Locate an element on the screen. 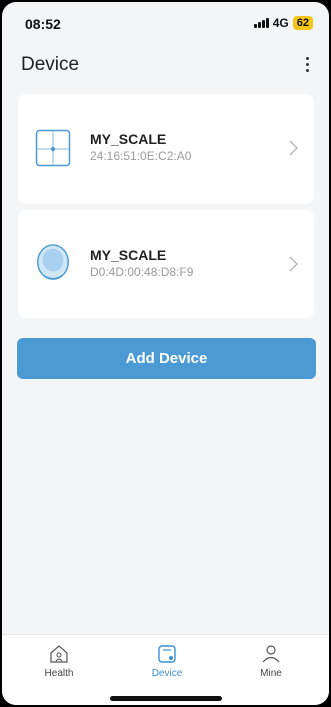 This screenshot has height=707, width=331. nav-item-device: Device is located at coordinates (167, 661).